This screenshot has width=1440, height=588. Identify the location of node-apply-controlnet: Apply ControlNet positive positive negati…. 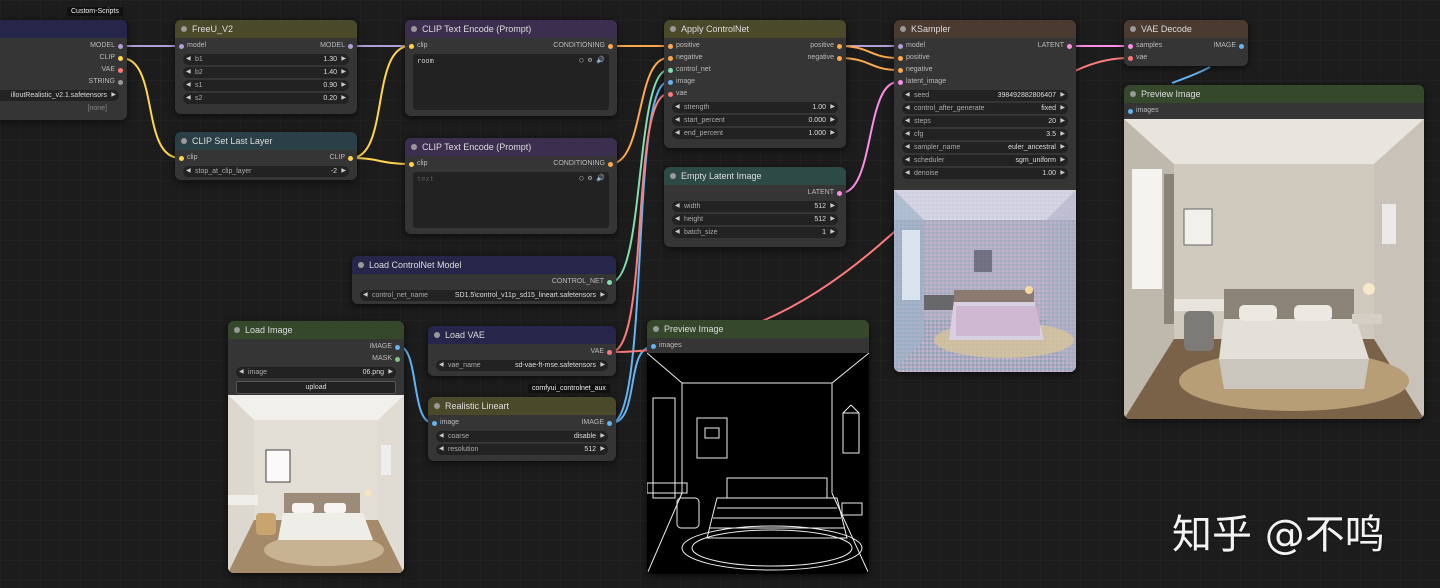
(755, 84).